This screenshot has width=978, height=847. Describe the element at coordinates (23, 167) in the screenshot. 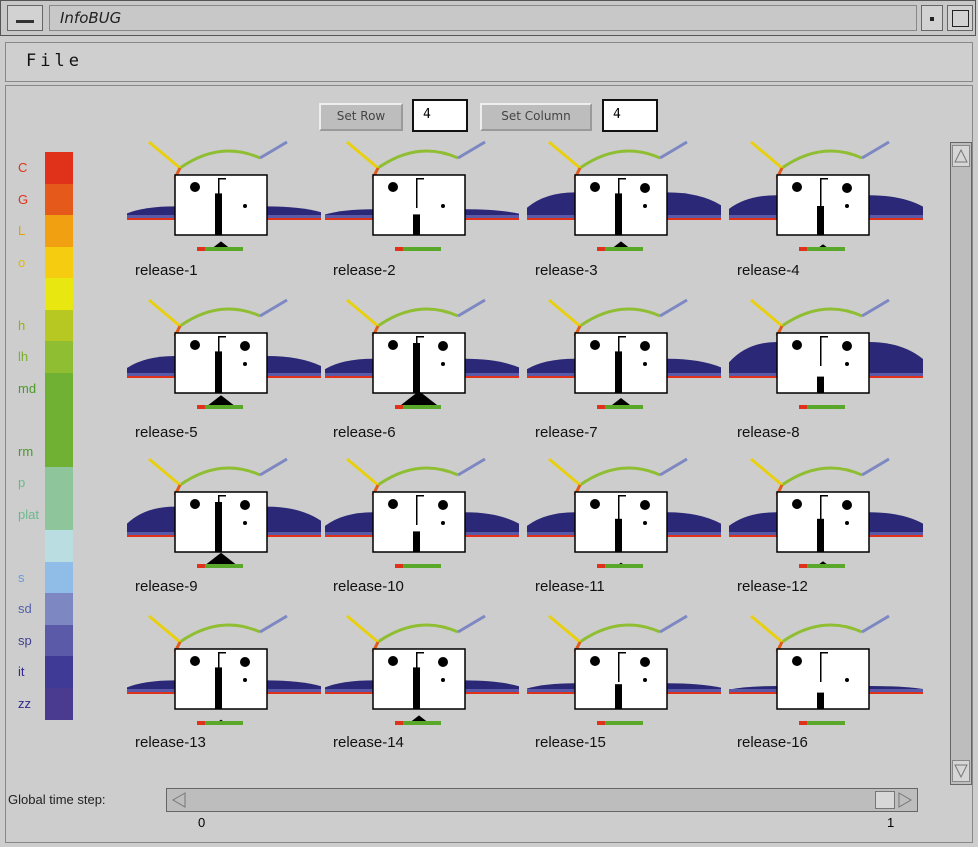

I see `legend-label: C` at that location.